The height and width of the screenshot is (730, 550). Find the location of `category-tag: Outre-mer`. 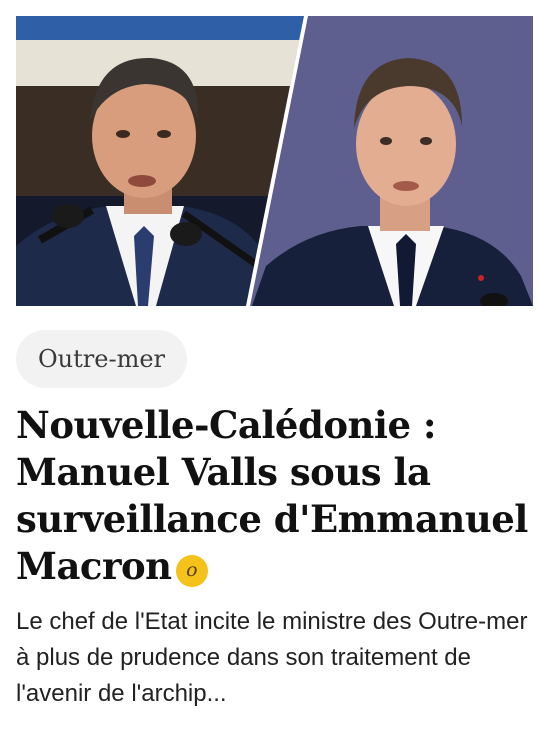

category-tag: Outre-mer is located at coordinates (101, 359).